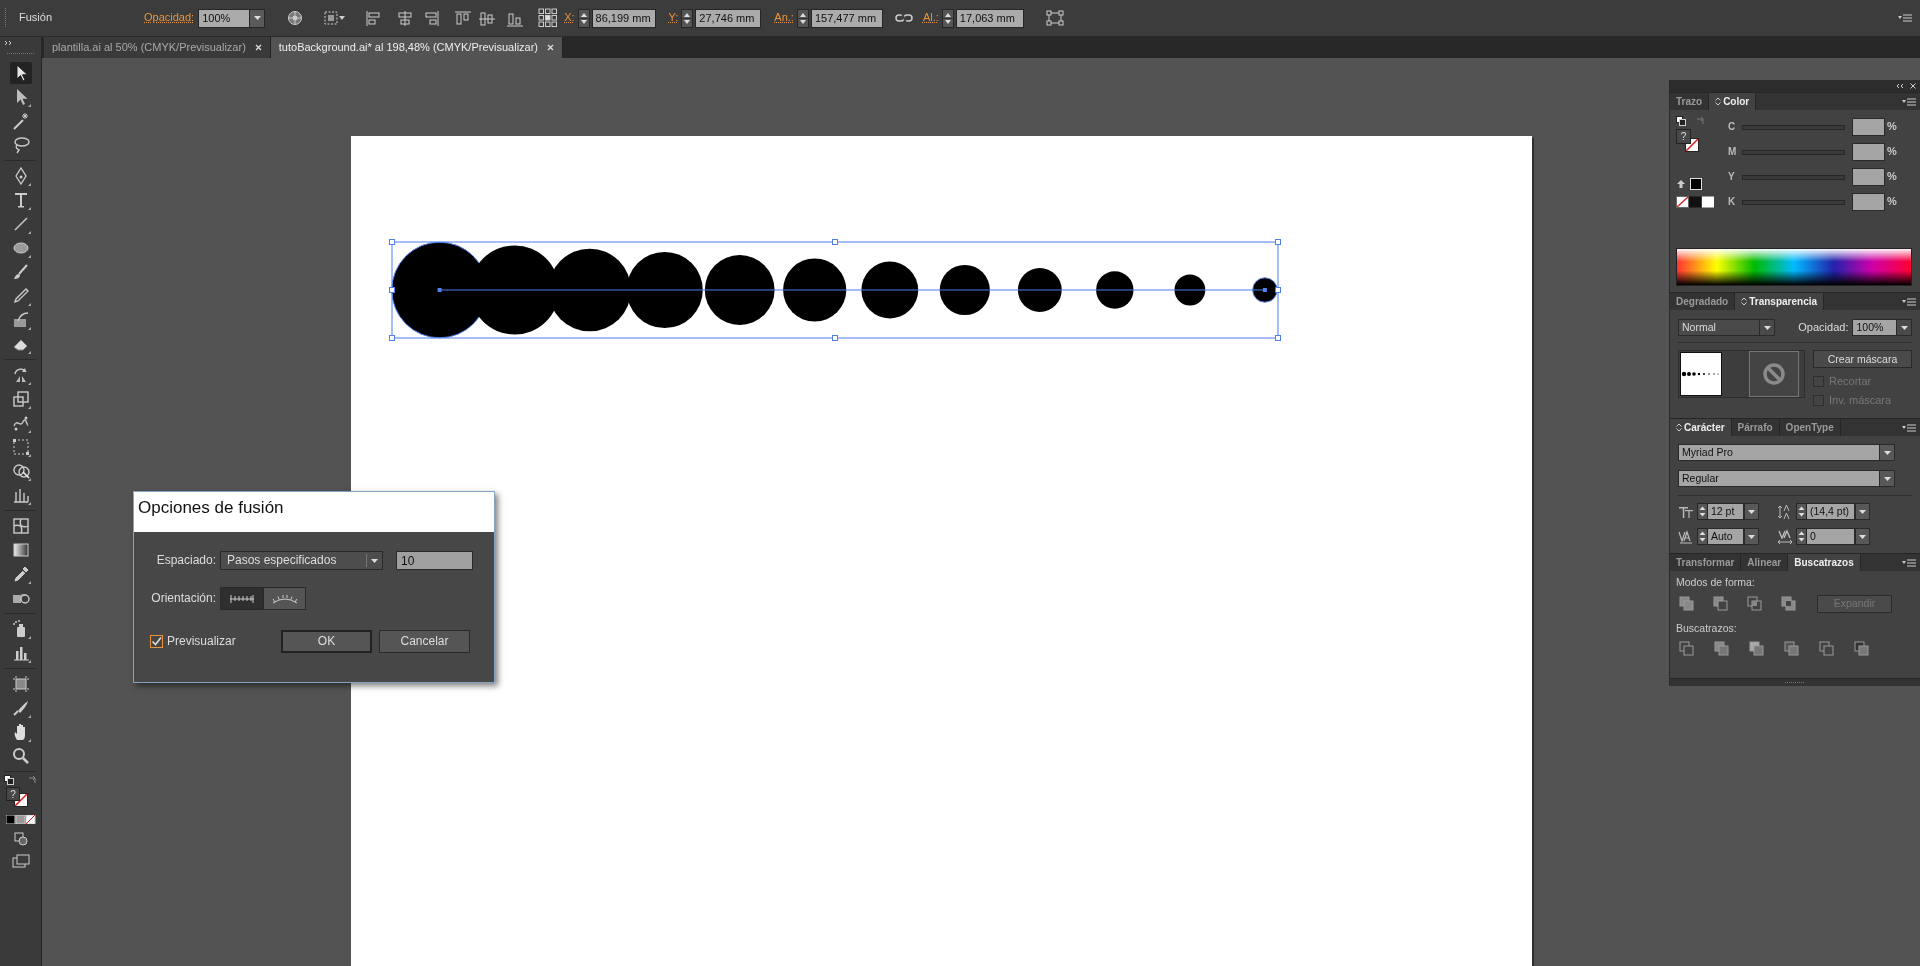 The width and height of the screenshot is (1920, 966). What do you see at coordinates (846, 18) in the screenshot?
I see `width-field: 157,477 mm` at bounding box center [846, 18].